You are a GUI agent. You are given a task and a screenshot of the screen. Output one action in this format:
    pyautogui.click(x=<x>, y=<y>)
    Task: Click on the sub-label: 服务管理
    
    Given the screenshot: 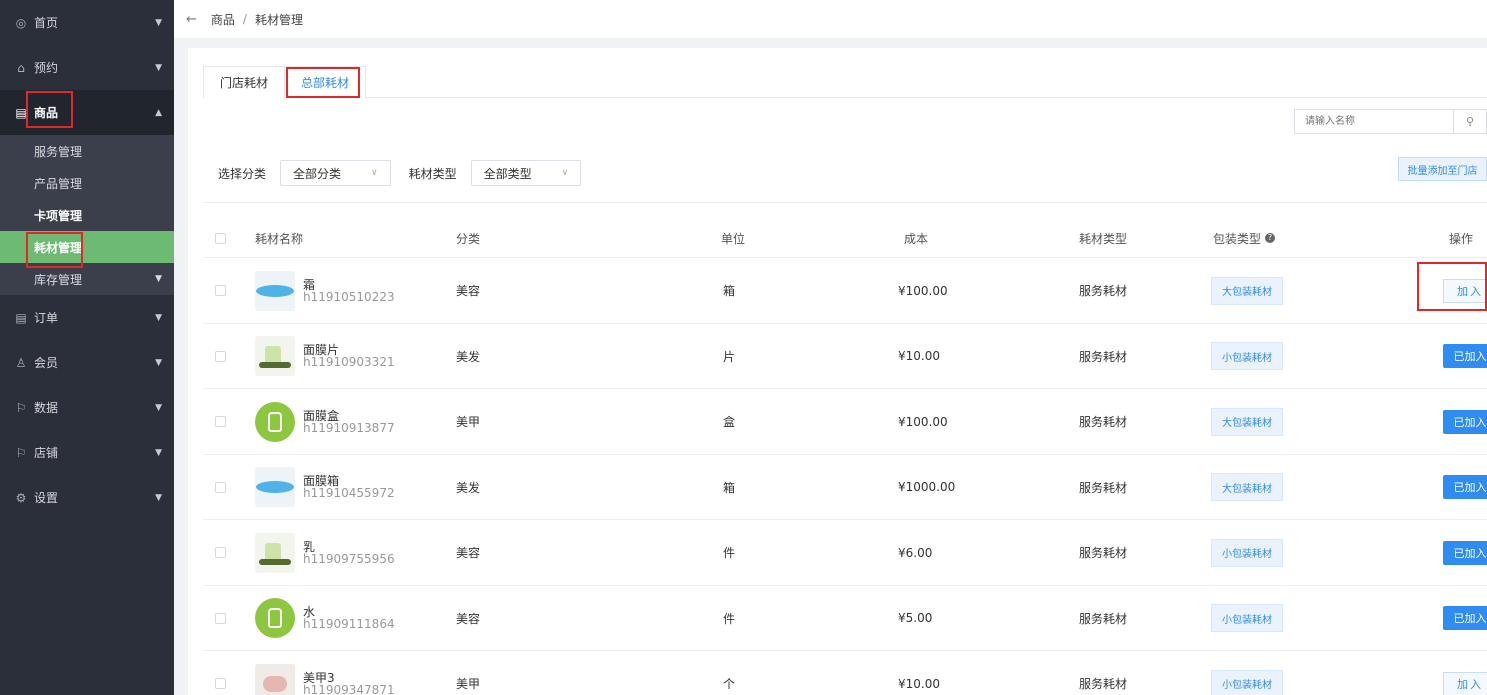 What is the action you would take?
    pyautogui.click(x=58, y=151)
    